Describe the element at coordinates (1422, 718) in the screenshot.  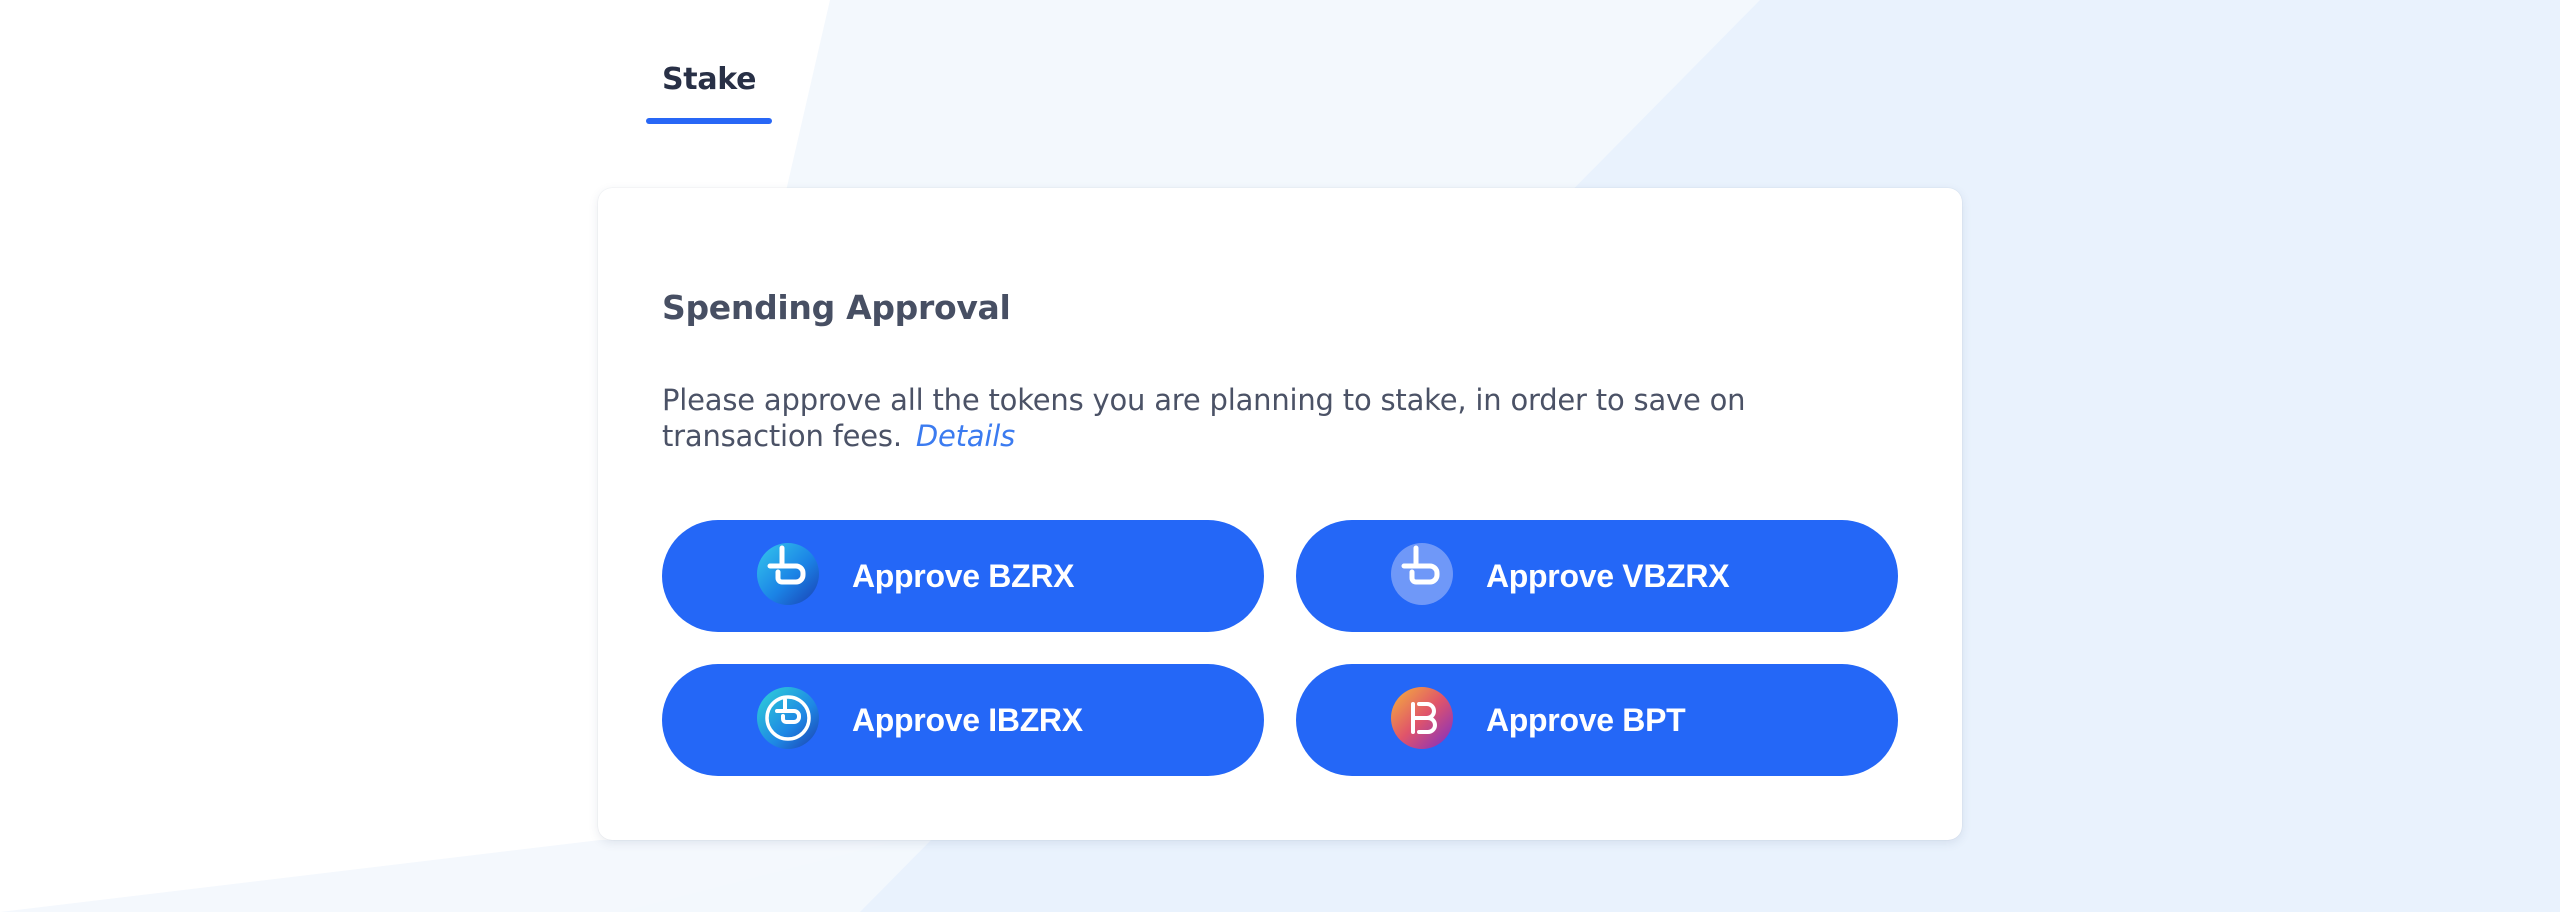
I see `bpt-token-icon` at that location.